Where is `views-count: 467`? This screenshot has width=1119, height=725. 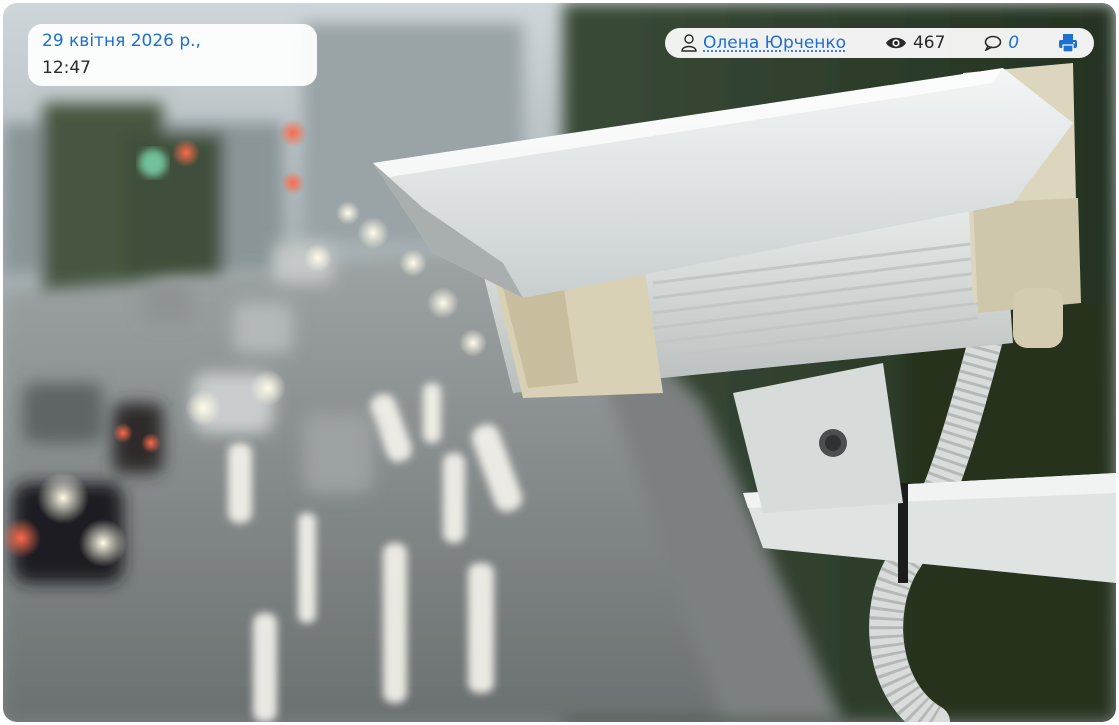 views-count: 467 is located at coordinates (929, 43).